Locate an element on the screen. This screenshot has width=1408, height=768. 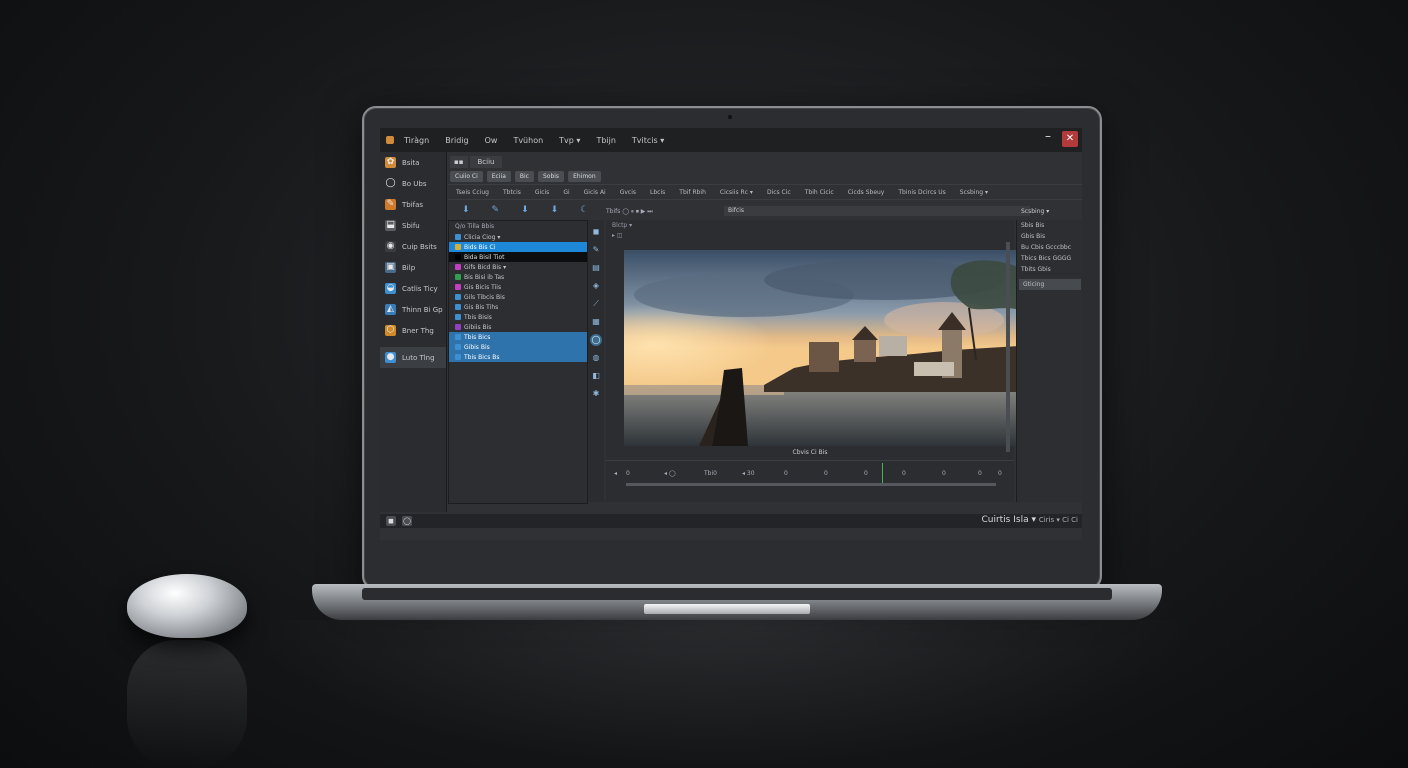
toolbar-item: Cicds Sbeuy is located at coordinates (866, 192).